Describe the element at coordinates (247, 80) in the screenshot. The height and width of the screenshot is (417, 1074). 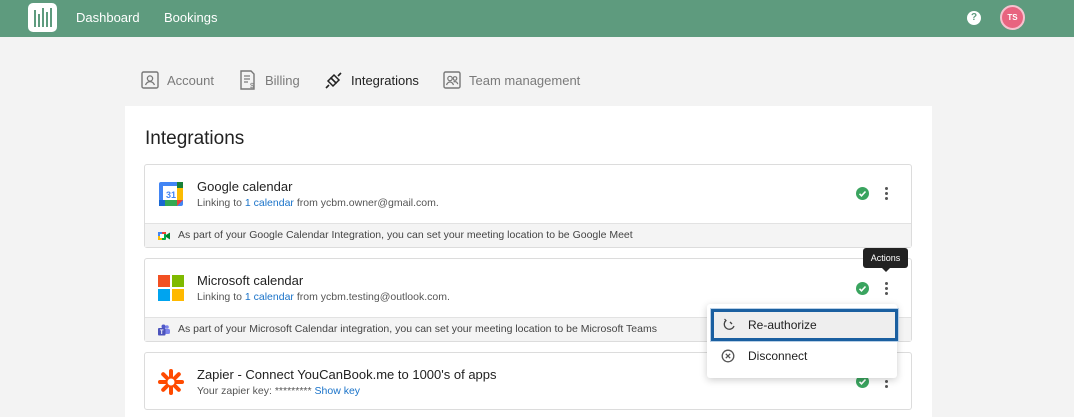
I see `billing-icon: $` at that location.